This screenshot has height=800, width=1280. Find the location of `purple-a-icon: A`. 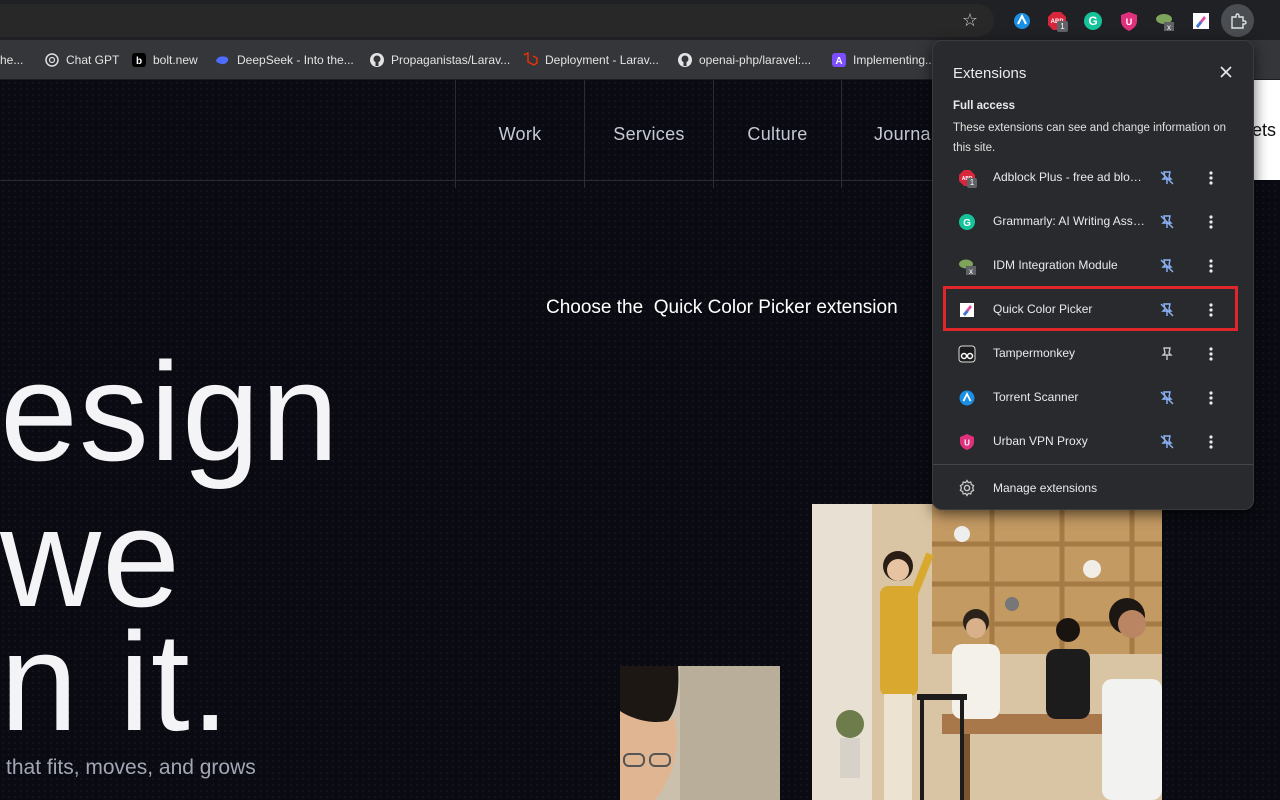

purple-a-icon: A is located at coordinates (839, 60).